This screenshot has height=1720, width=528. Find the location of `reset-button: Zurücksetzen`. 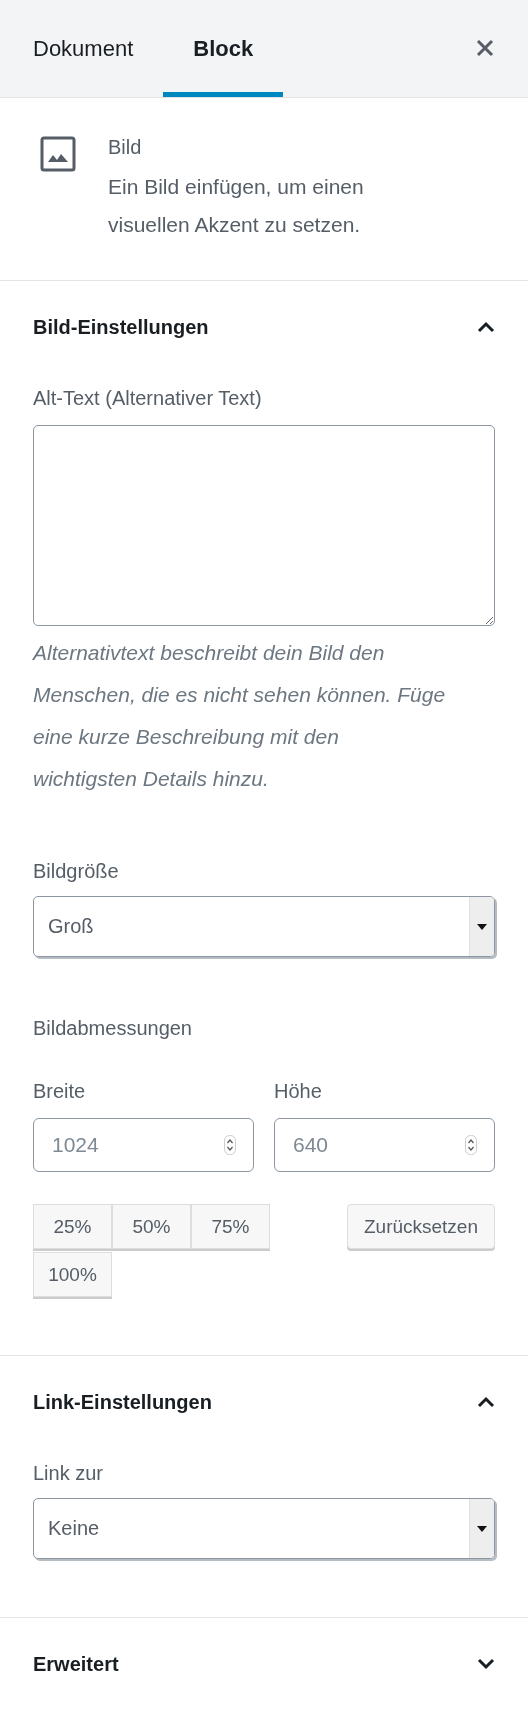

reset-button: Zurücksetzen is located at coordinates (420, 1226).